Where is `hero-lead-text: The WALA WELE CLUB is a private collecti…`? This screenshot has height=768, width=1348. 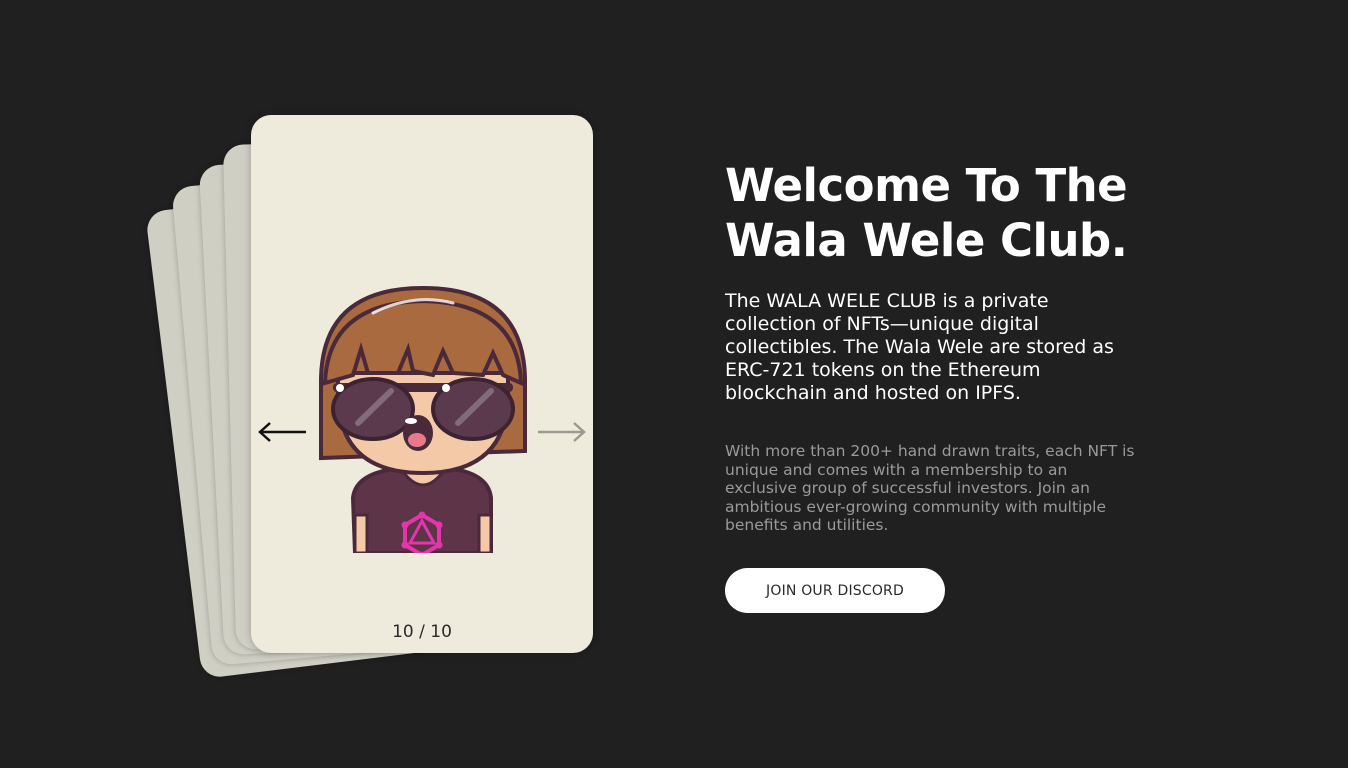
hero-lead-text: The WALA WELE CLUB is a private collecti… is located at coordinates (919, 347).